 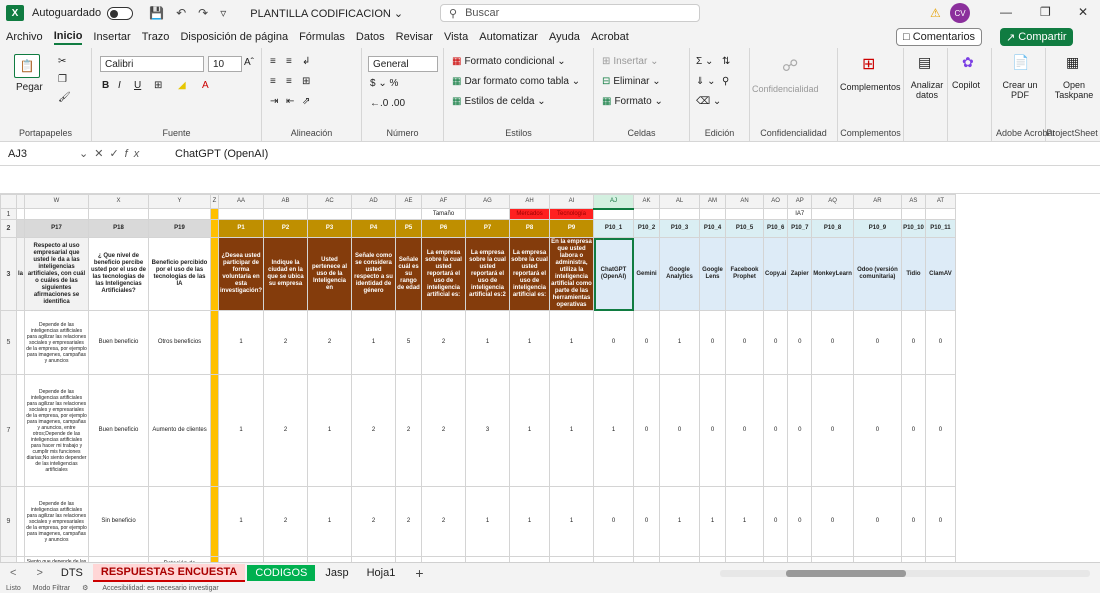 I want to click on cut-icon: ✂, so click(x=62, y=61).